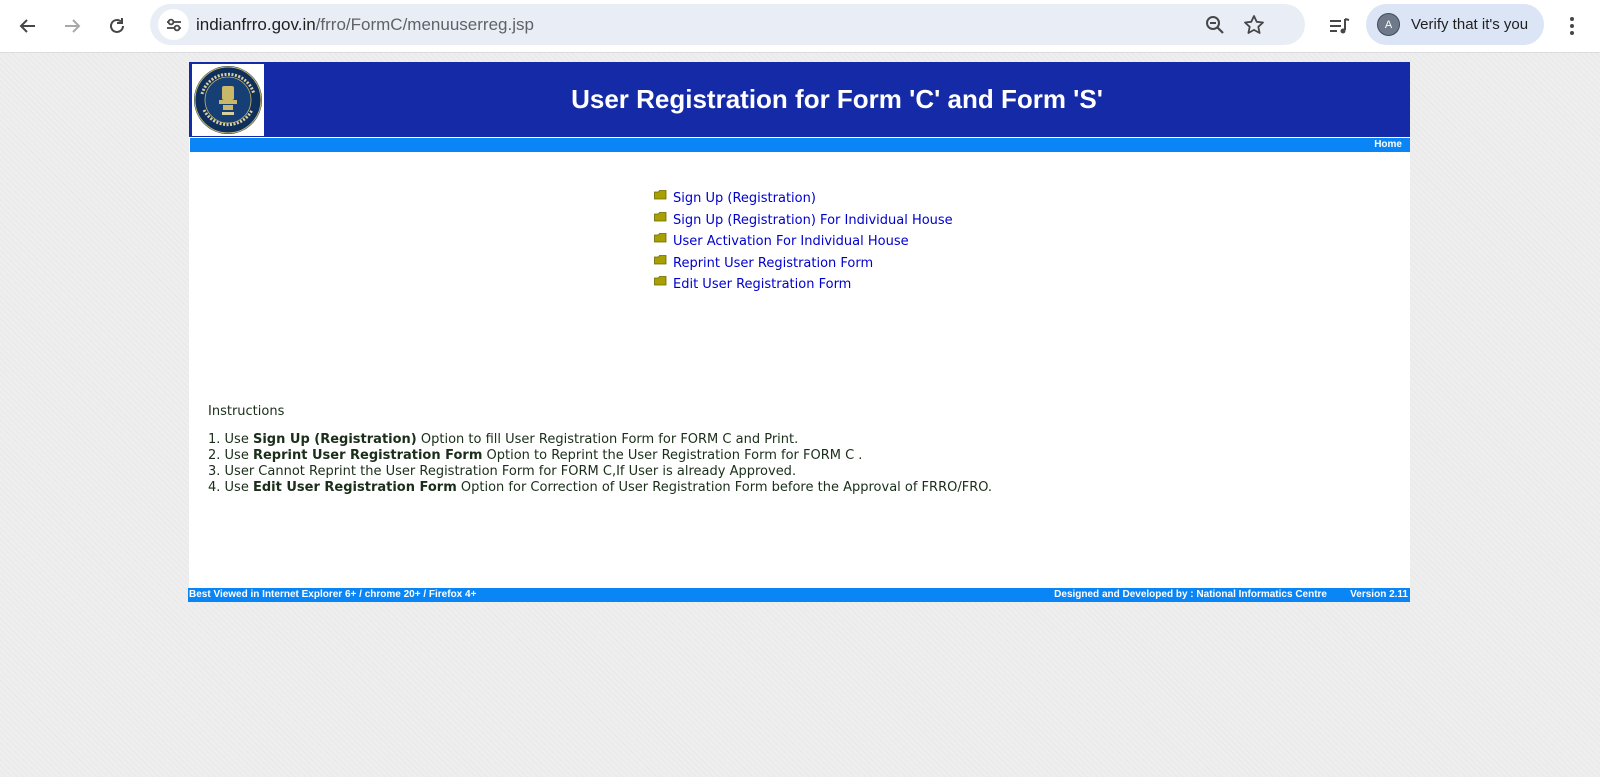 Image resolution: width=1600 pixels, height=777 pixels. What do you see at coordinates (744, 198) in the screenshot?
I see `sign-up-link: Sign Up (Registration)` at bounding box center [744, 198].